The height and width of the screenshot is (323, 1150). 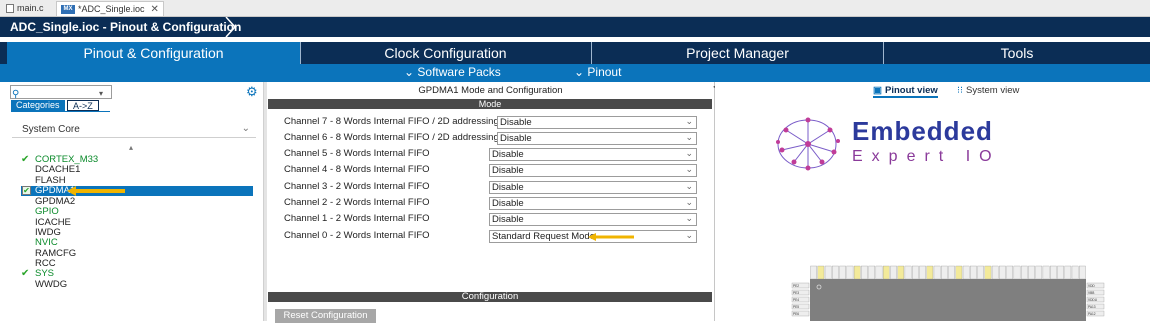 What do you see at coordinates (101, 93) in the screenshot?
I see `dropdown-arrow-icon: ▾` at bounding box center [101, 93].